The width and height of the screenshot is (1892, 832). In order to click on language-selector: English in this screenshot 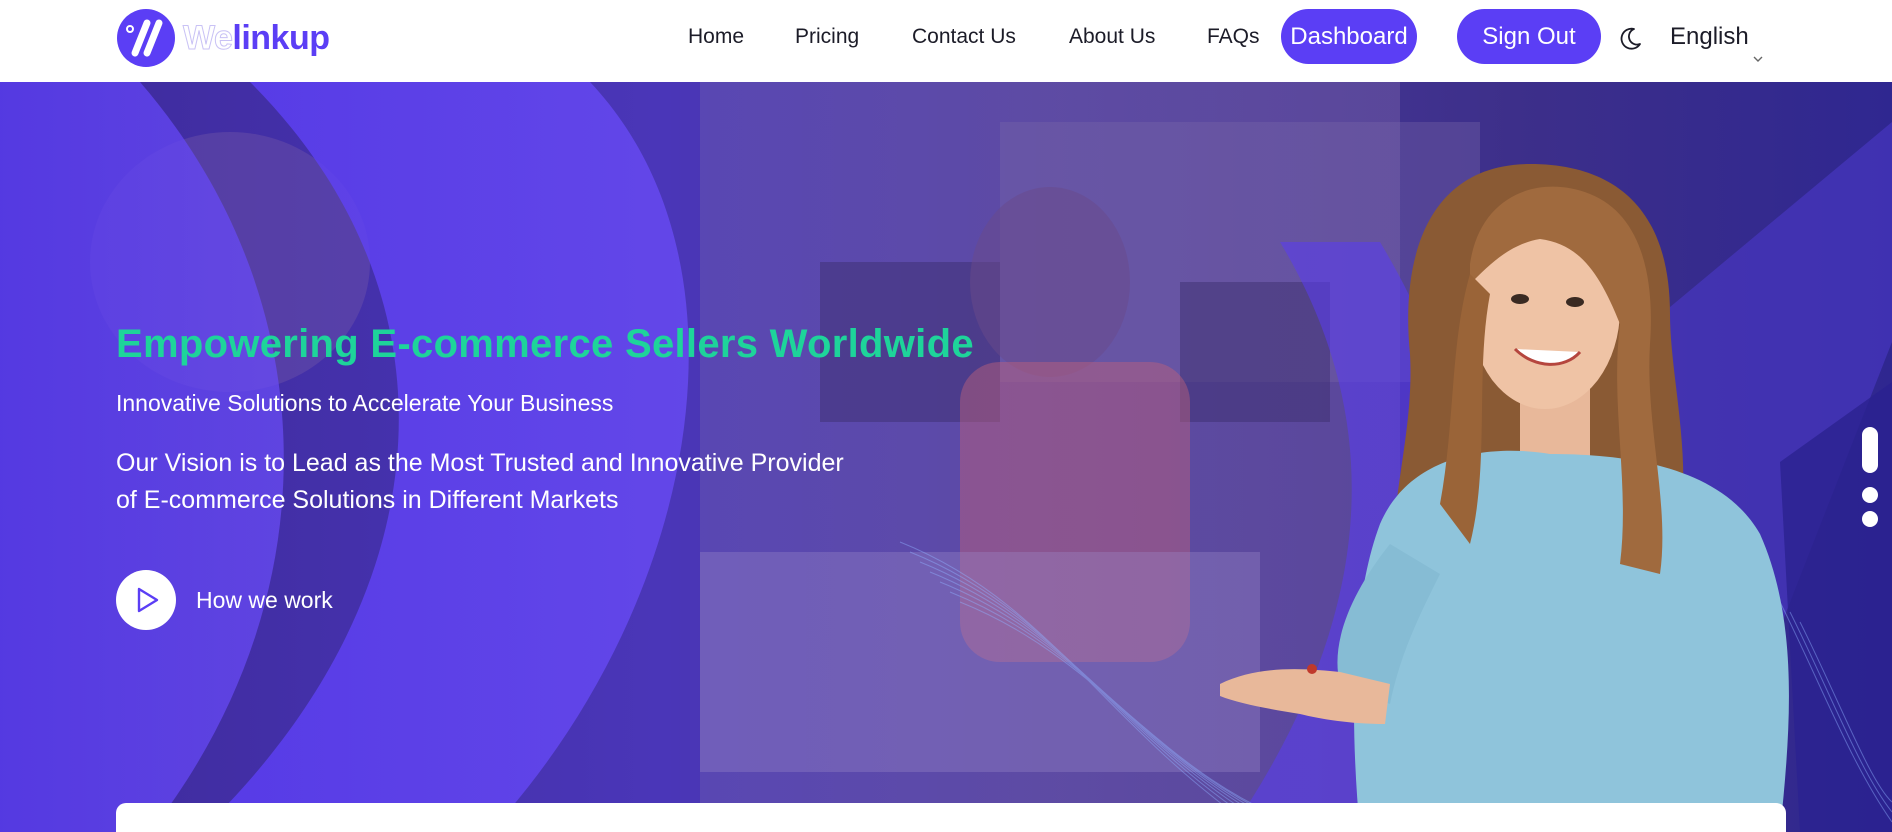, I will do `click(1717, 37)`.